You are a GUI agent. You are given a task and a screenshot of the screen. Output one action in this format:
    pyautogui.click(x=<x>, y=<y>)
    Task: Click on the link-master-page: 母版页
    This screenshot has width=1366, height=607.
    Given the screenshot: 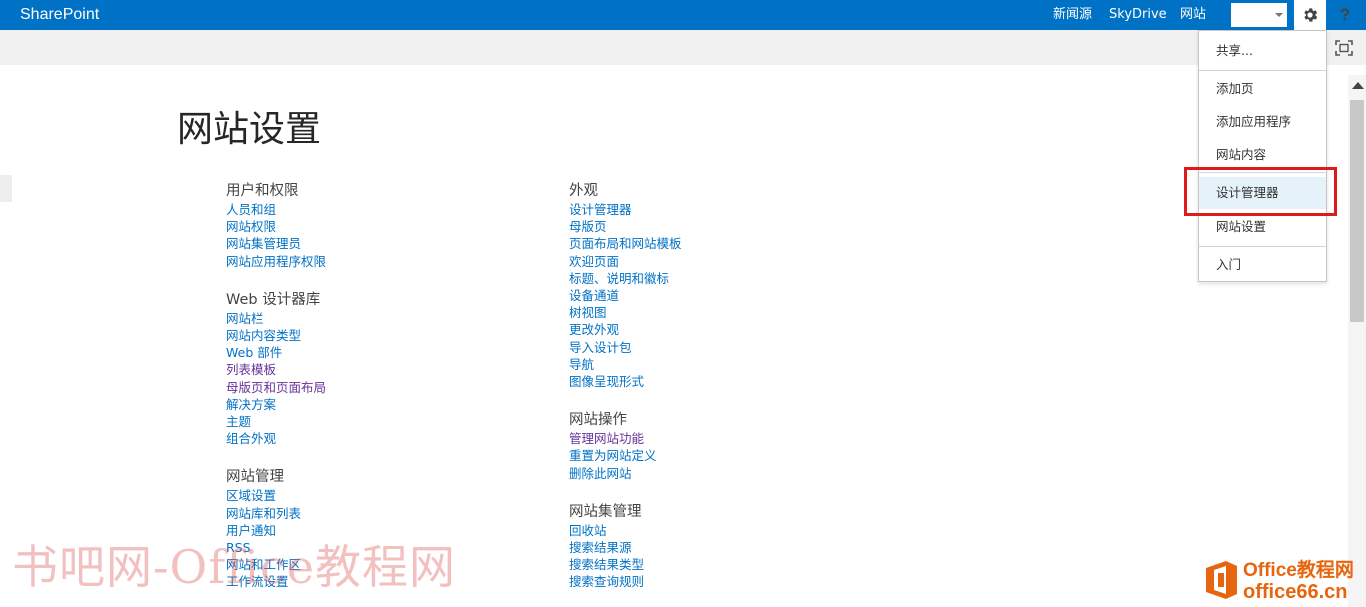 What is the action you would take?
    pyautogui.click(x=625, y=226)
    